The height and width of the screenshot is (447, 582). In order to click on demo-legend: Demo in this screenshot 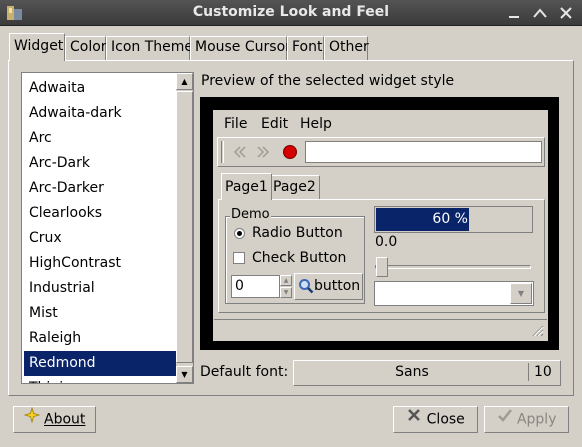, I will do `click(250, 214)`.